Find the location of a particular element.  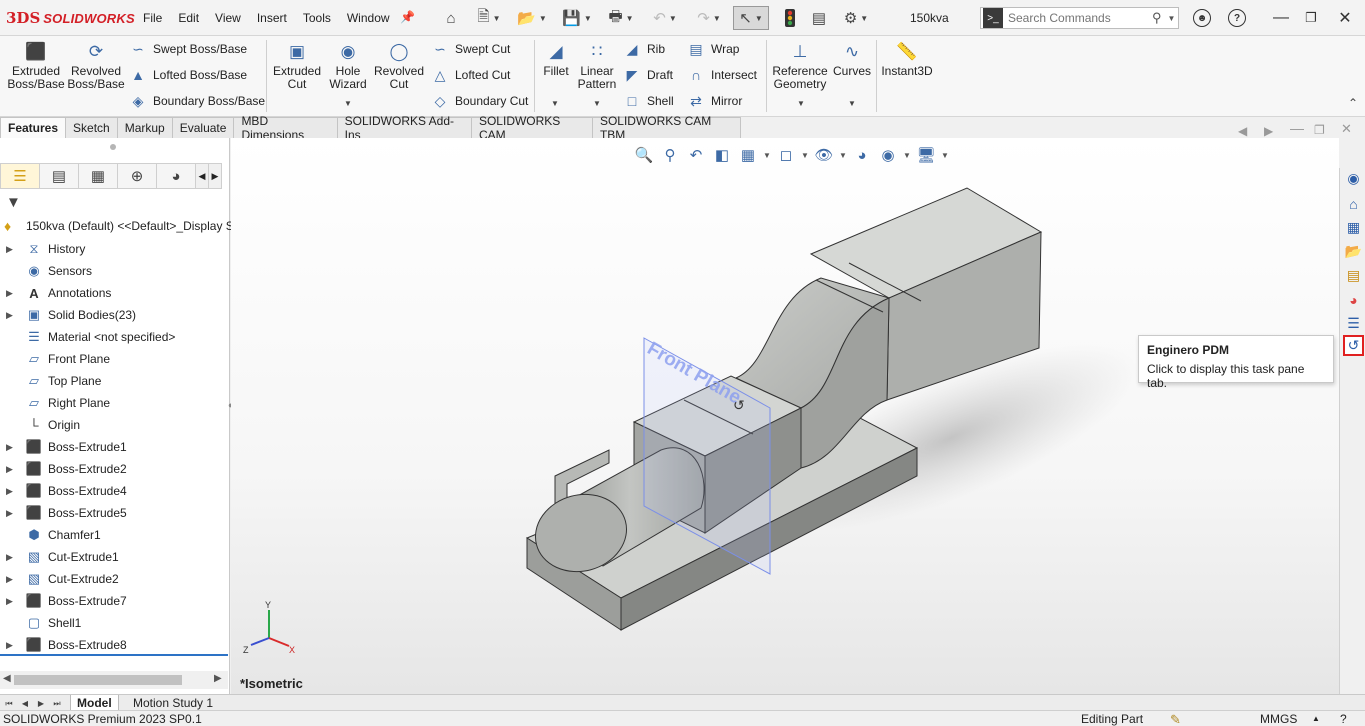

help-icon: ? is located at coordinates (1343, 719).